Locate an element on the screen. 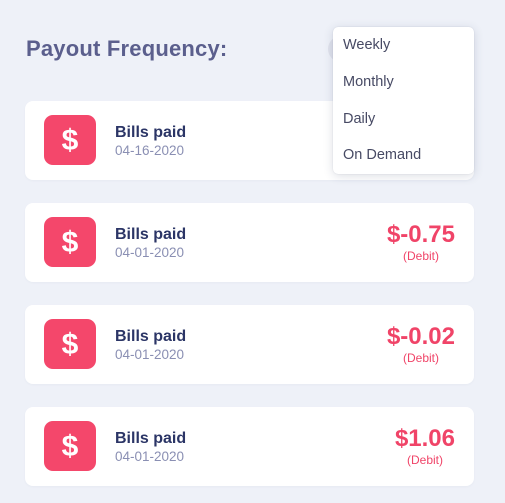 The image size is (505, 503). transaction-card: $ Bills paid 04-01-2020 $-0.75 (Debit) is located at coordinates (249, 242).